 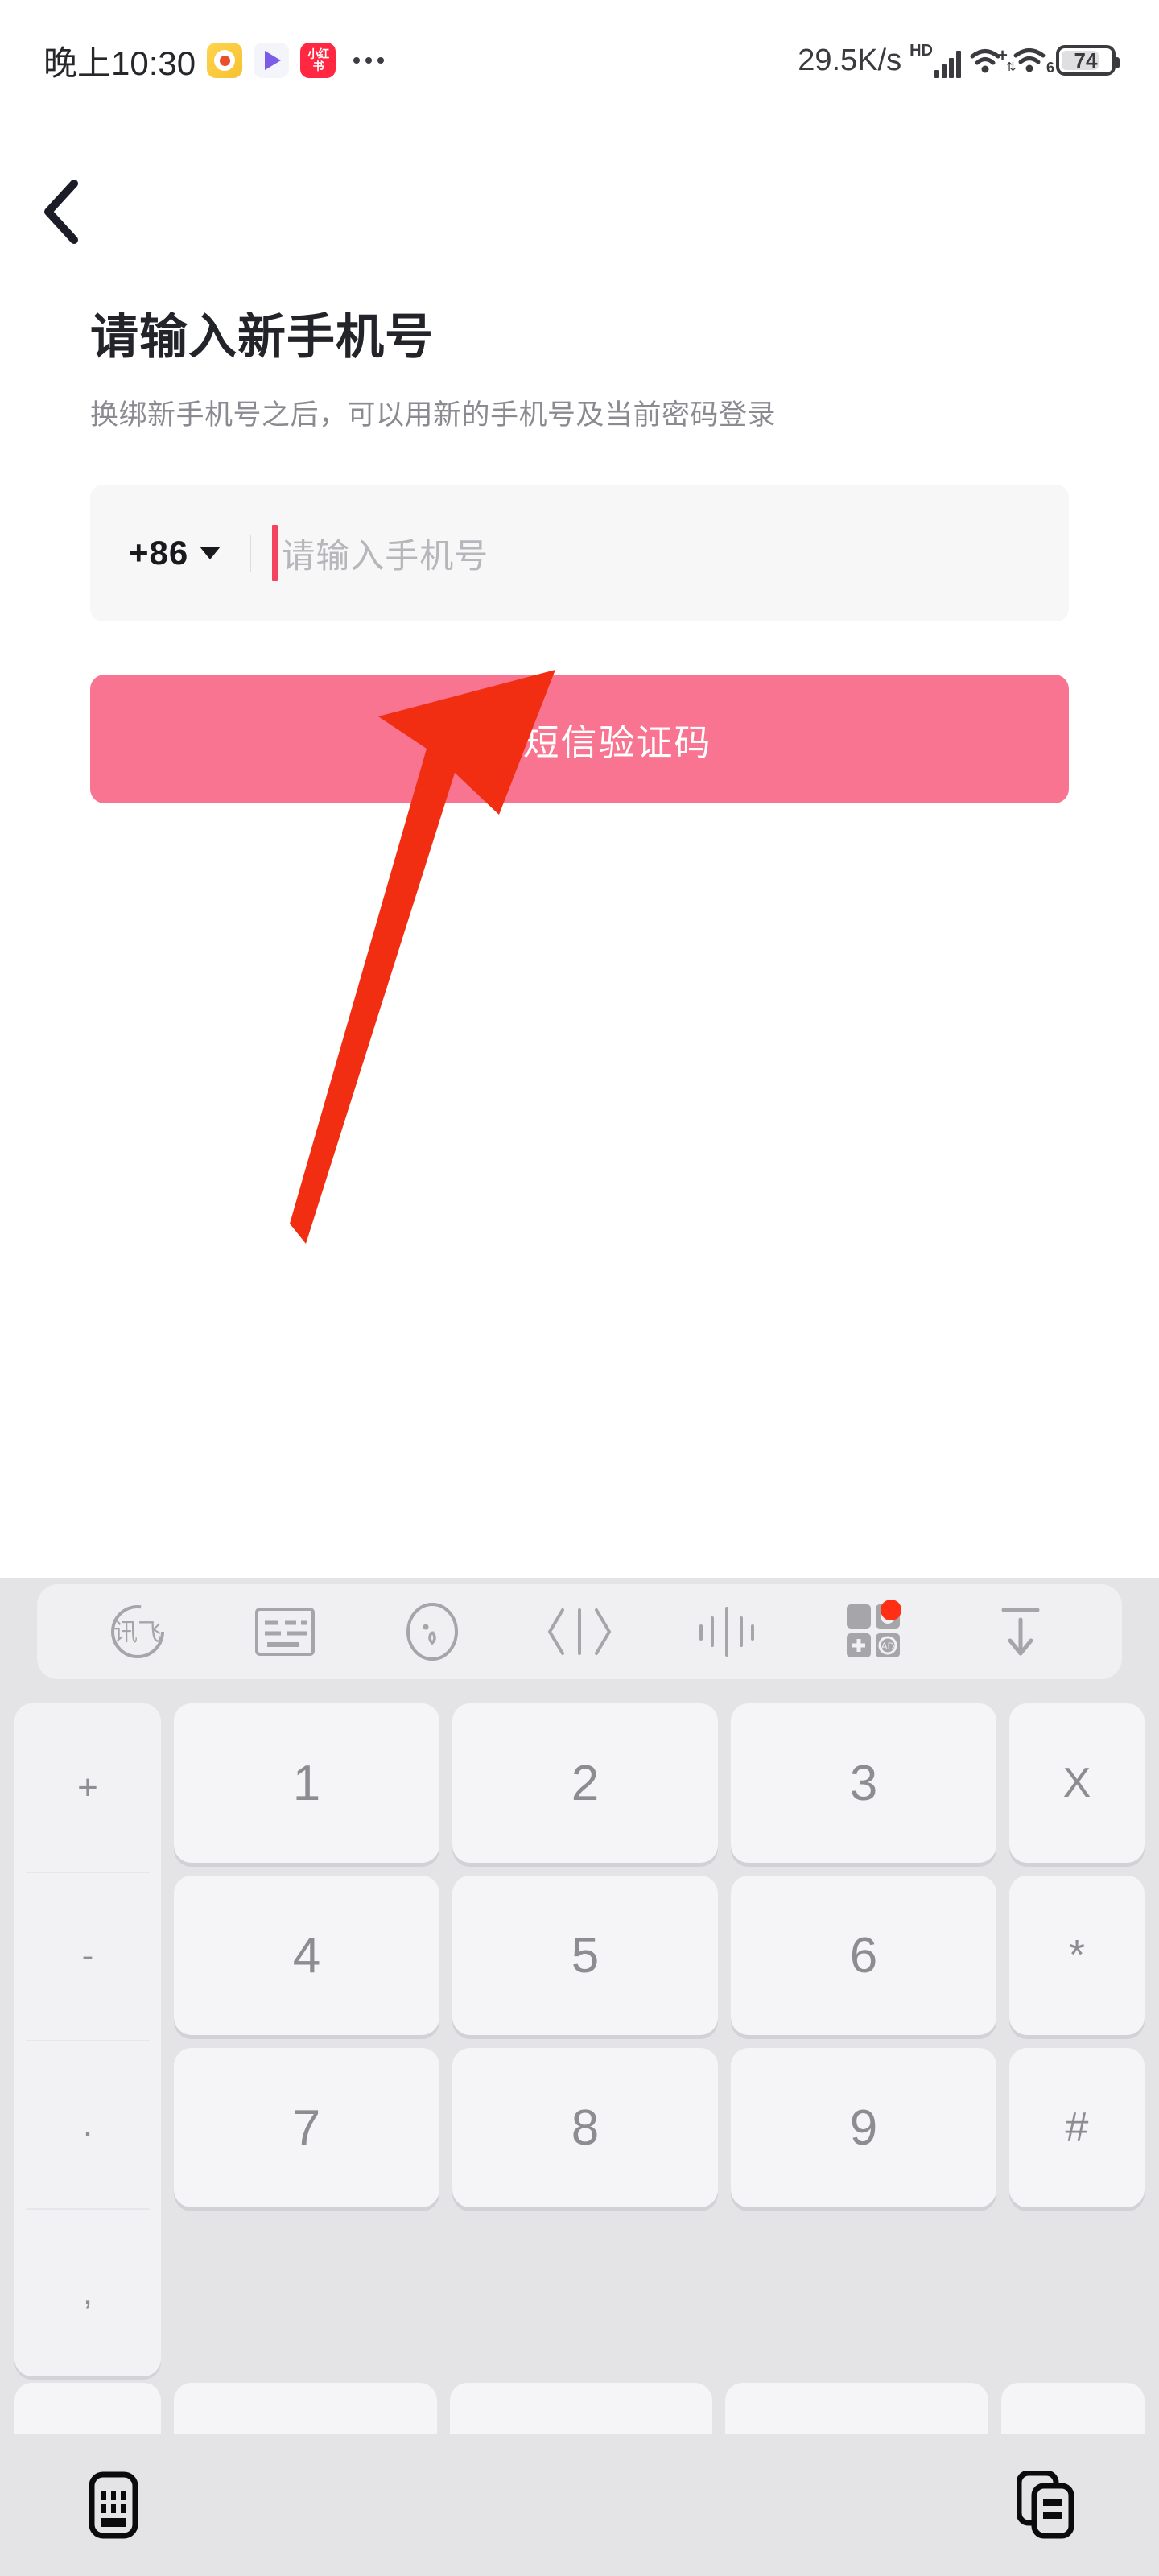 I want to click on field-divider, so click(x=251, y=553).